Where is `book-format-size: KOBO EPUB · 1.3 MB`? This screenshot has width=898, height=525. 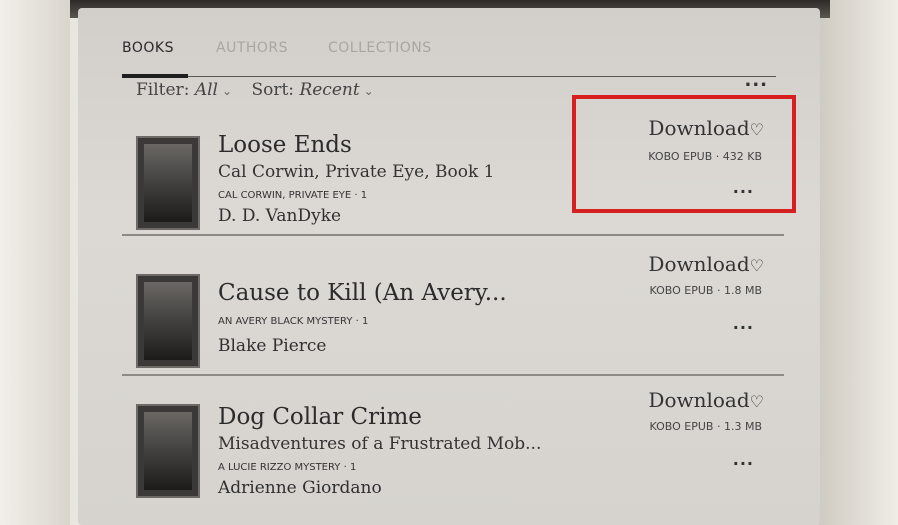
book-format-size: KOBO EPUB · 1.3 MB is located at coordinates (705, 426).